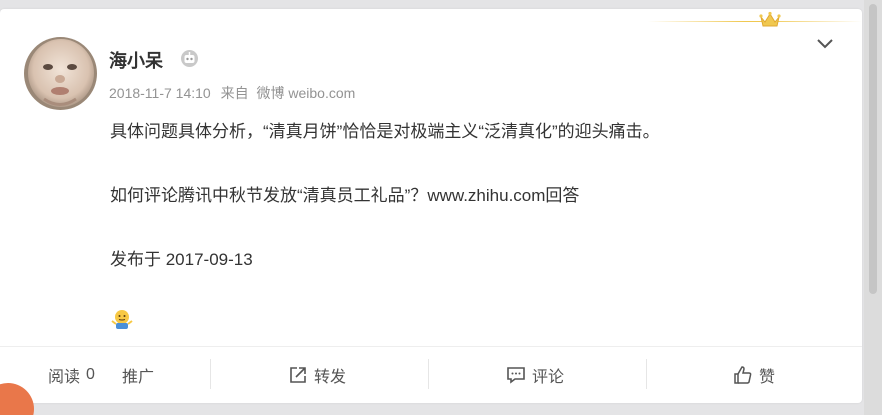  What do you see at coordinates (767, 377) in the screenshot?
I see `like-label: 赞` at bounding box center [767, 377].